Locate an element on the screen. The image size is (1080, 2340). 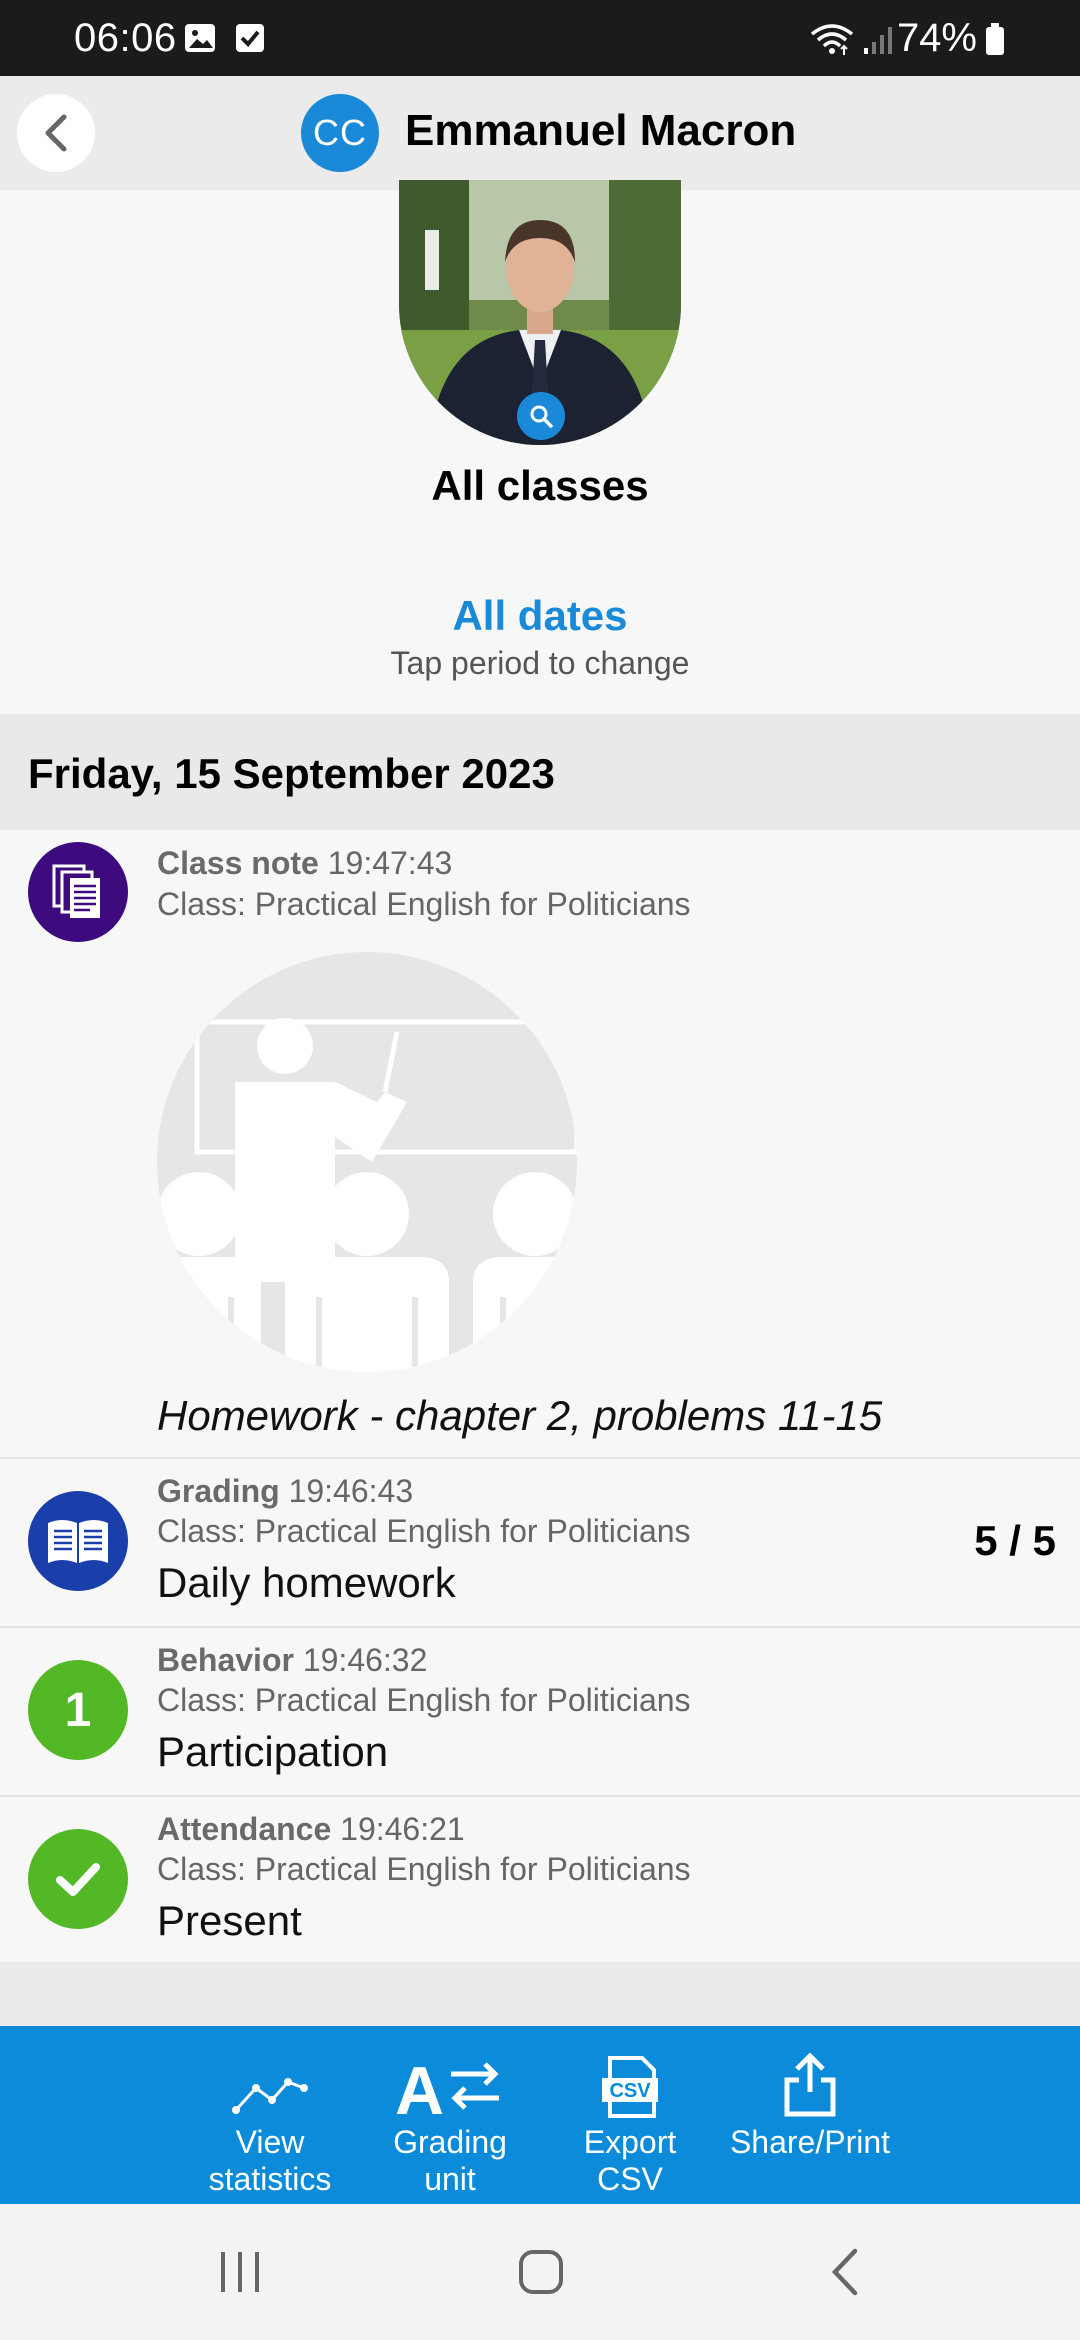
recent-apps-button is located at coordinates (240, 2272).